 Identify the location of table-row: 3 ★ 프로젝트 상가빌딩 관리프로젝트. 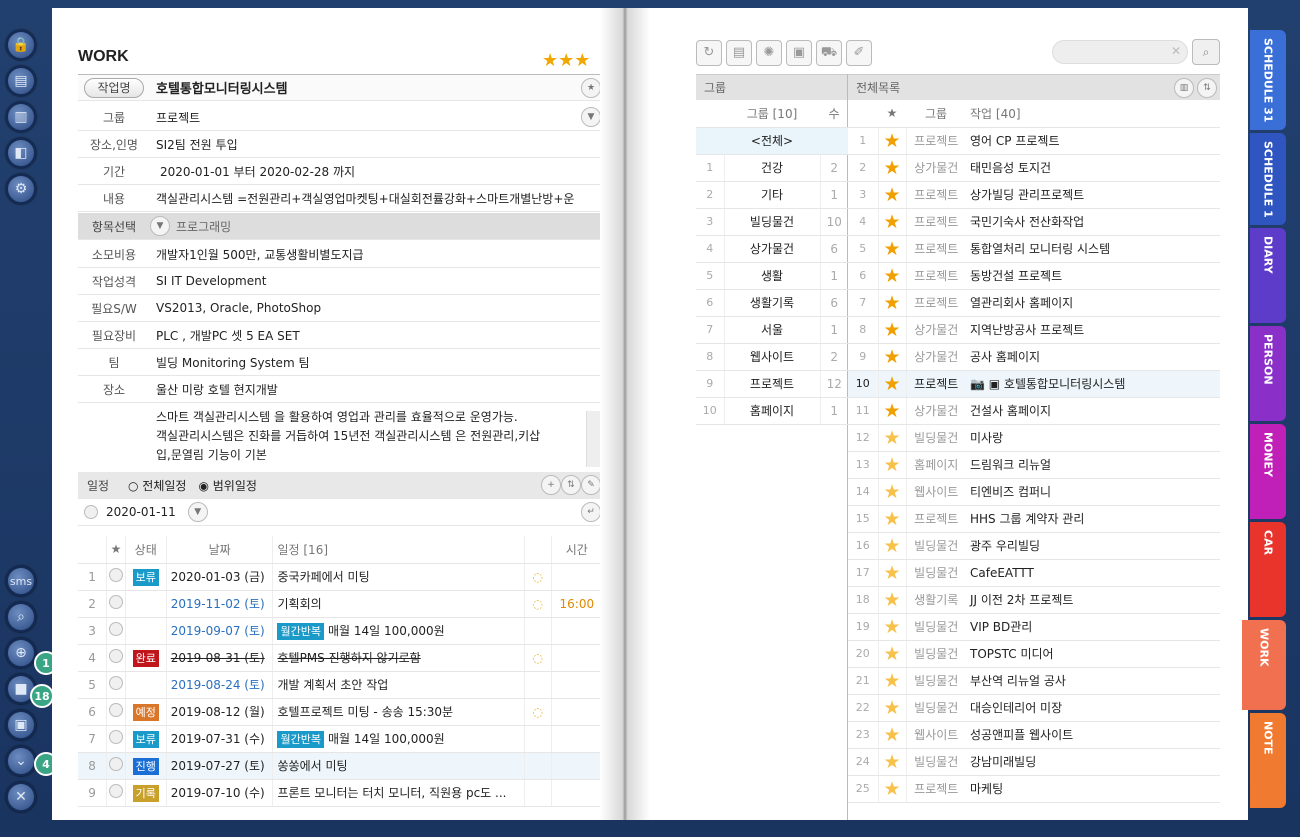
(1034, 195).